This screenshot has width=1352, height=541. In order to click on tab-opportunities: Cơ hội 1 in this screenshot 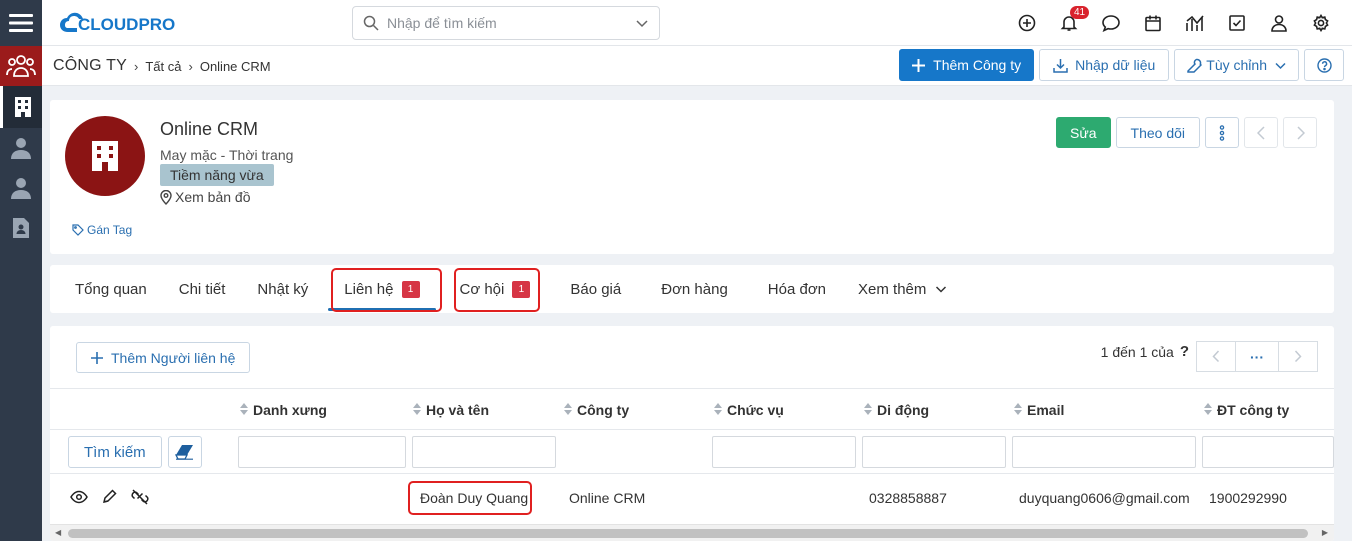, I will do `click(495, 289)`.